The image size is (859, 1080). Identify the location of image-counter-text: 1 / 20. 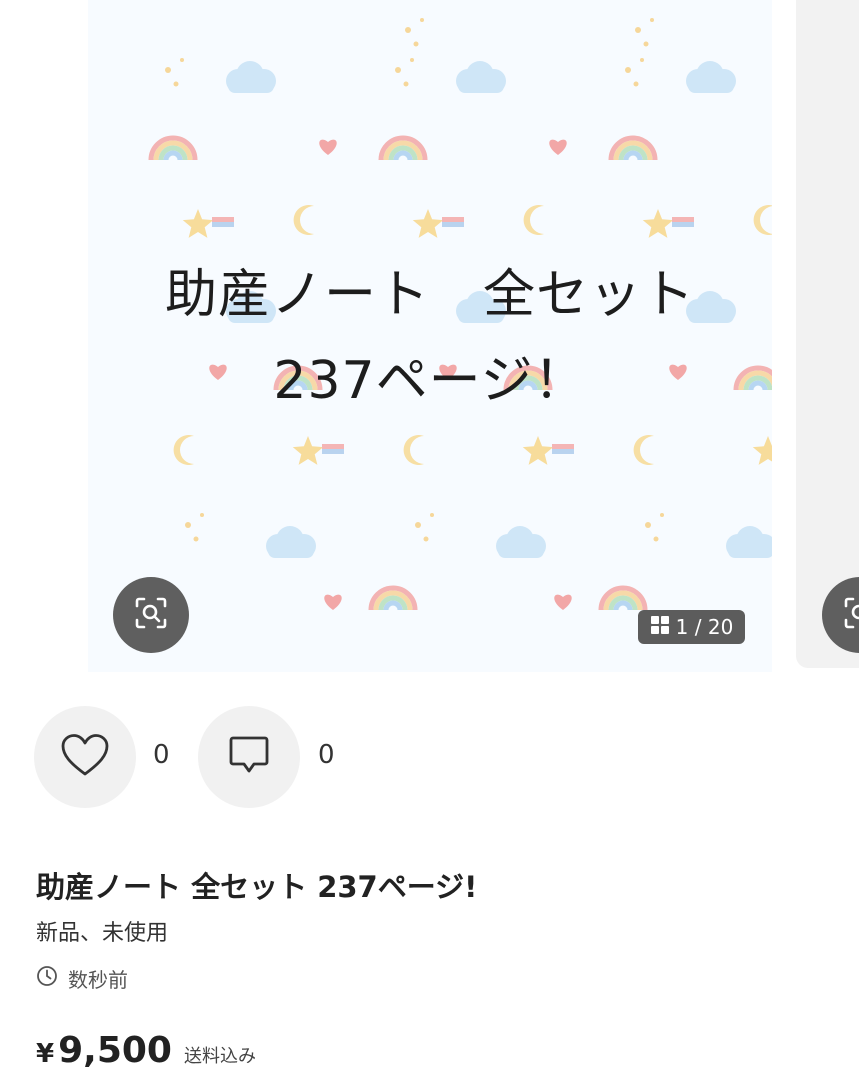
(704, 627).